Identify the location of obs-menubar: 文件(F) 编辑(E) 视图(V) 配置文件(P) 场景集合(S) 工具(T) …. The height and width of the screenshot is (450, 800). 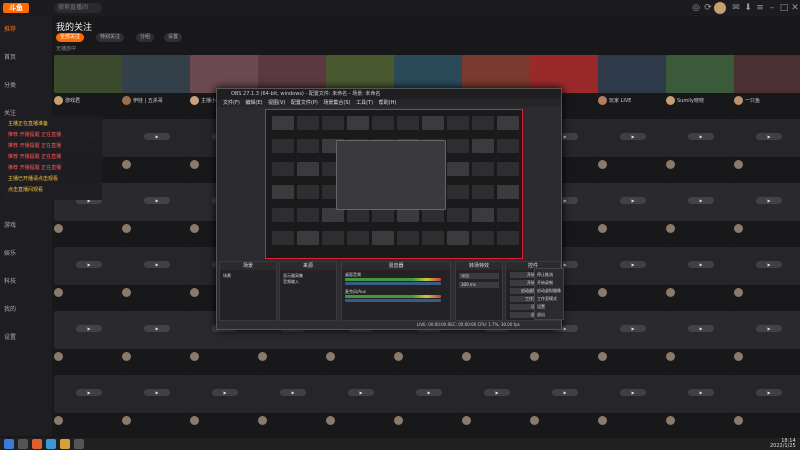
(389, 103).